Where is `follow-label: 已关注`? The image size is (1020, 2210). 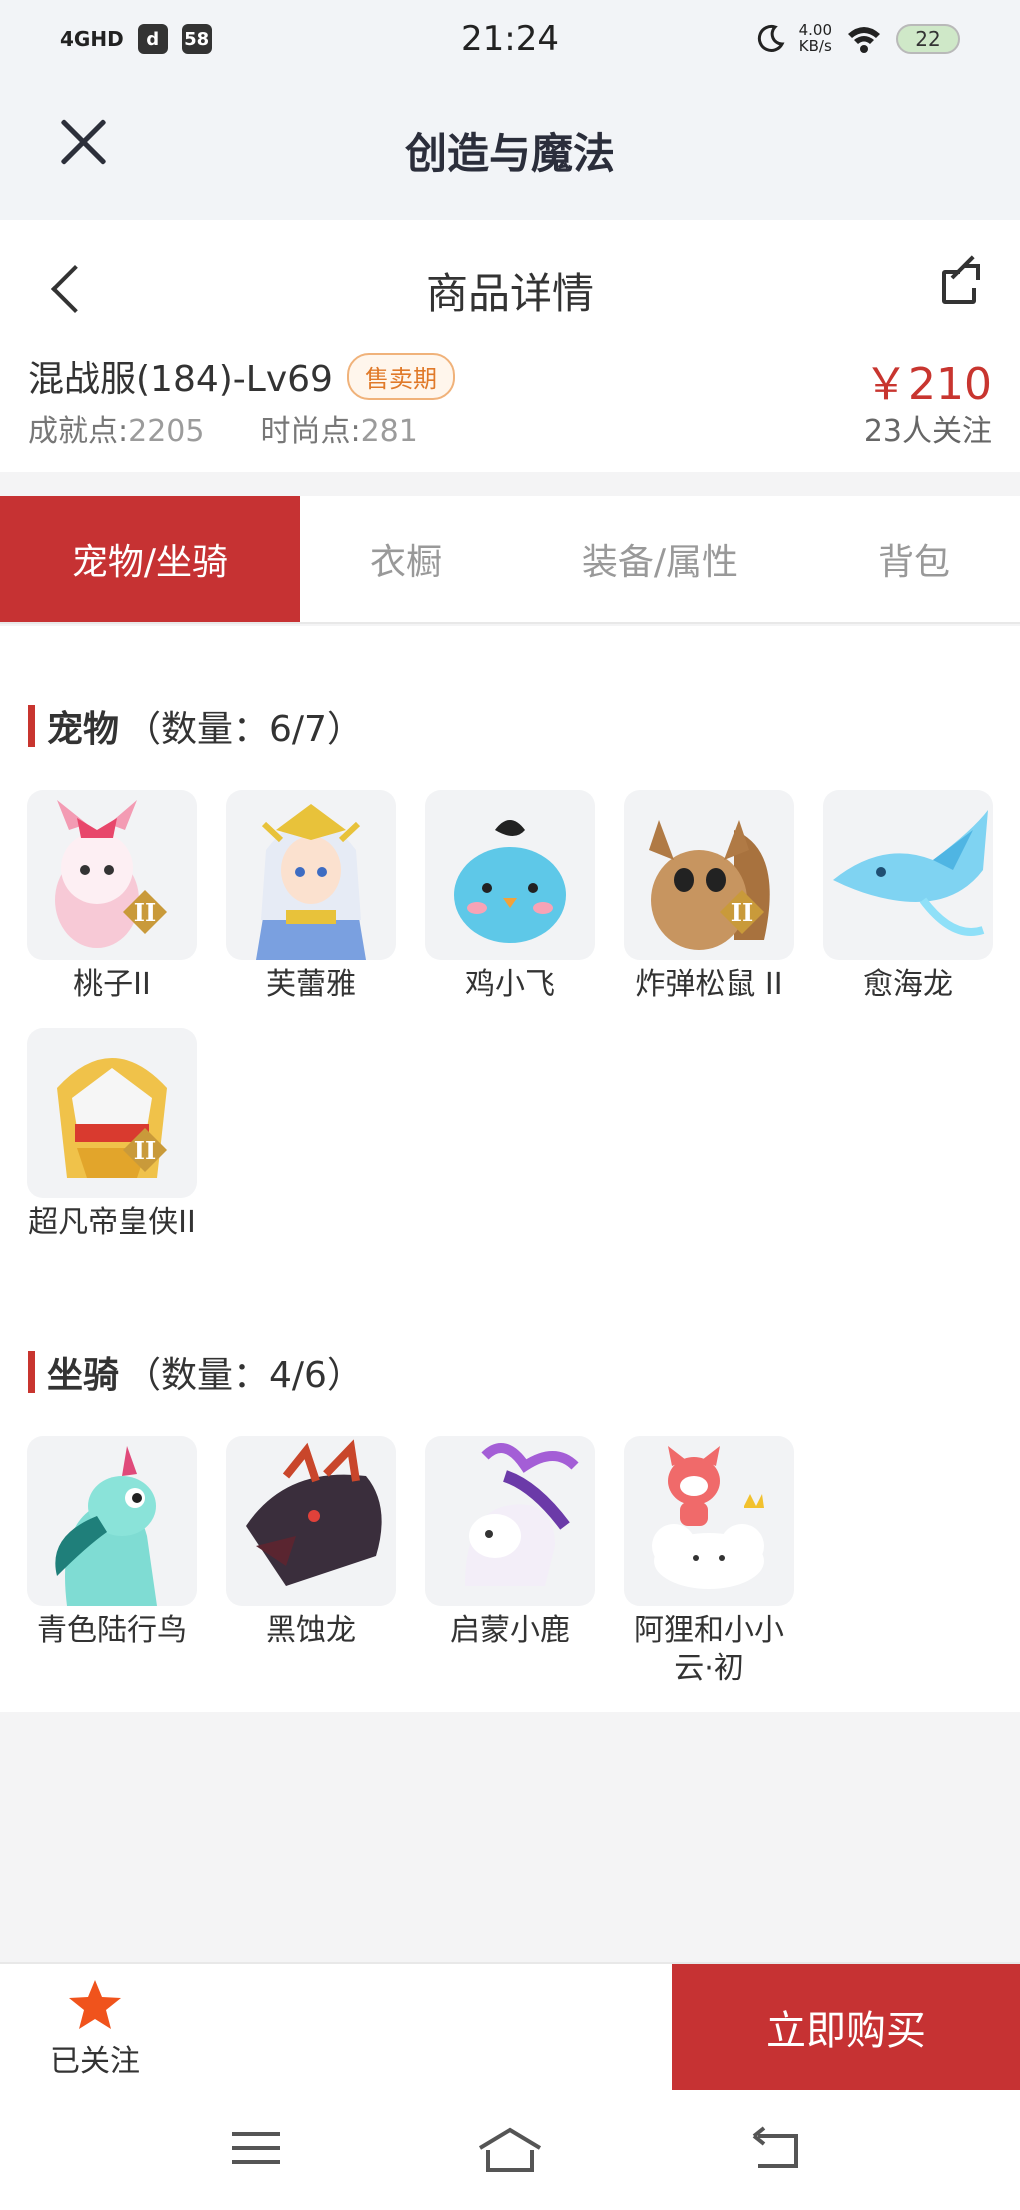
follow-label: 已关注 is located at coordinates (95, 2061).